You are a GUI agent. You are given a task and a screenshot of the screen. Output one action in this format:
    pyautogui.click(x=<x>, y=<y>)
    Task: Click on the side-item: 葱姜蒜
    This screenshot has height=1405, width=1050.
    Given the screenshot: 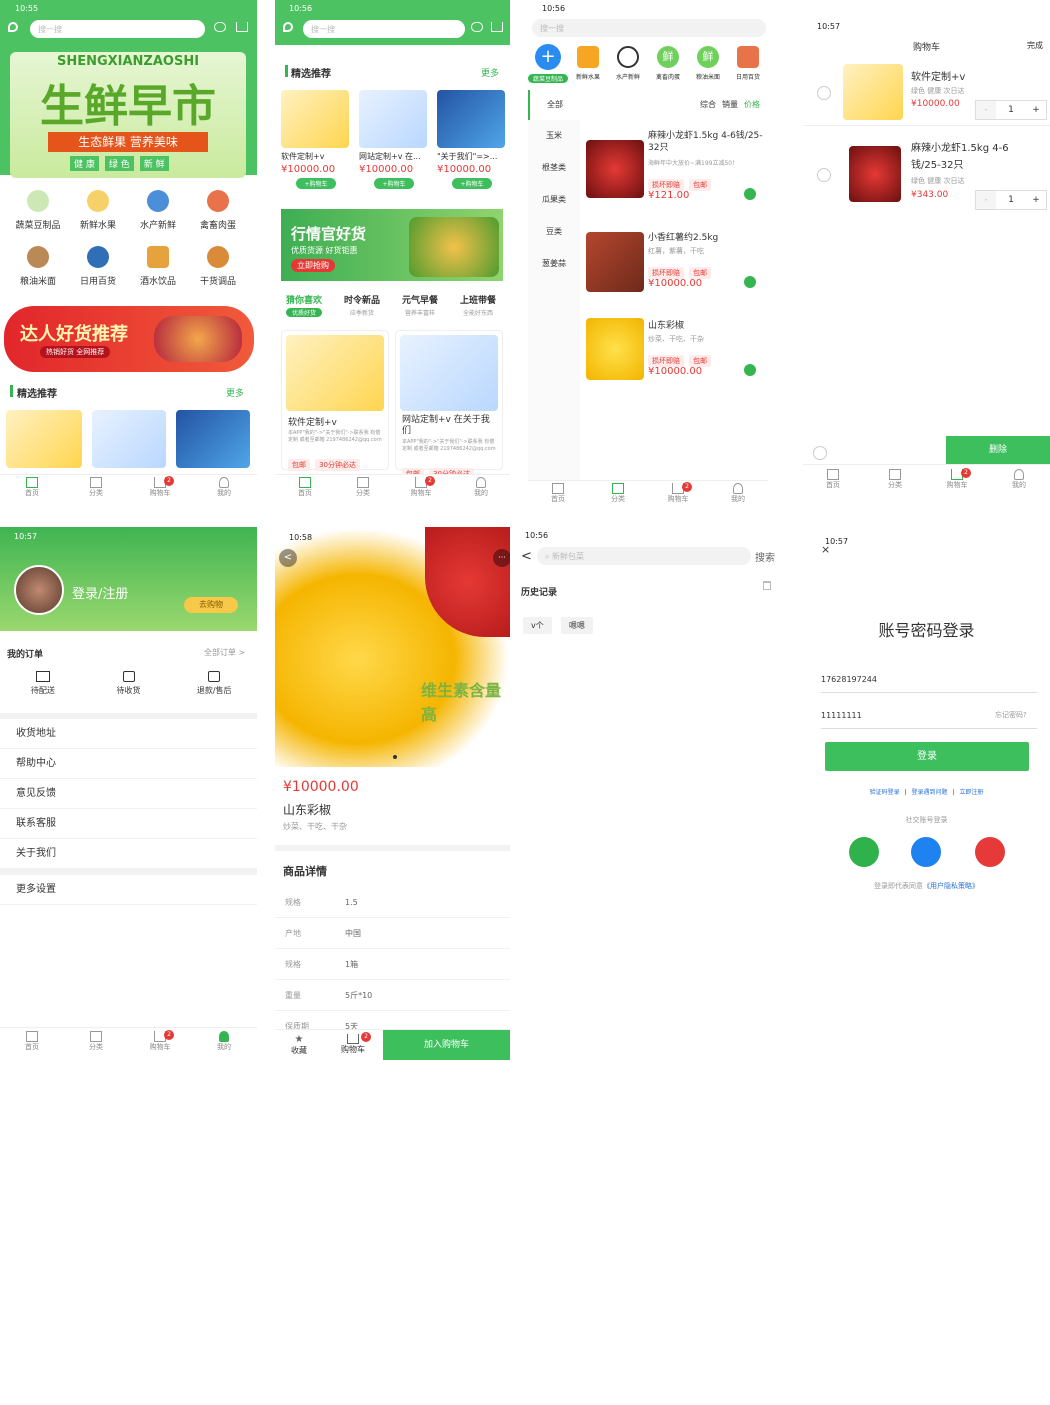 What is the action you would take?
    pyautogui.click(x=554, y=264)
    